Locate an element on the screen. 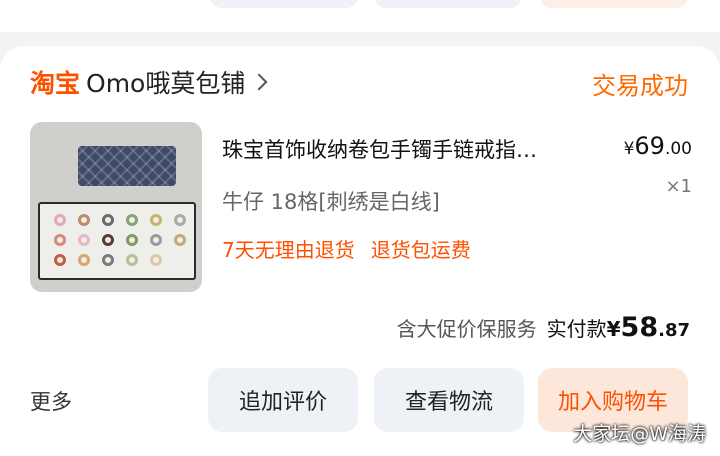 This screenshot has height=456, width=720. price-decimal: .00 is located at coordinates (678, 149).